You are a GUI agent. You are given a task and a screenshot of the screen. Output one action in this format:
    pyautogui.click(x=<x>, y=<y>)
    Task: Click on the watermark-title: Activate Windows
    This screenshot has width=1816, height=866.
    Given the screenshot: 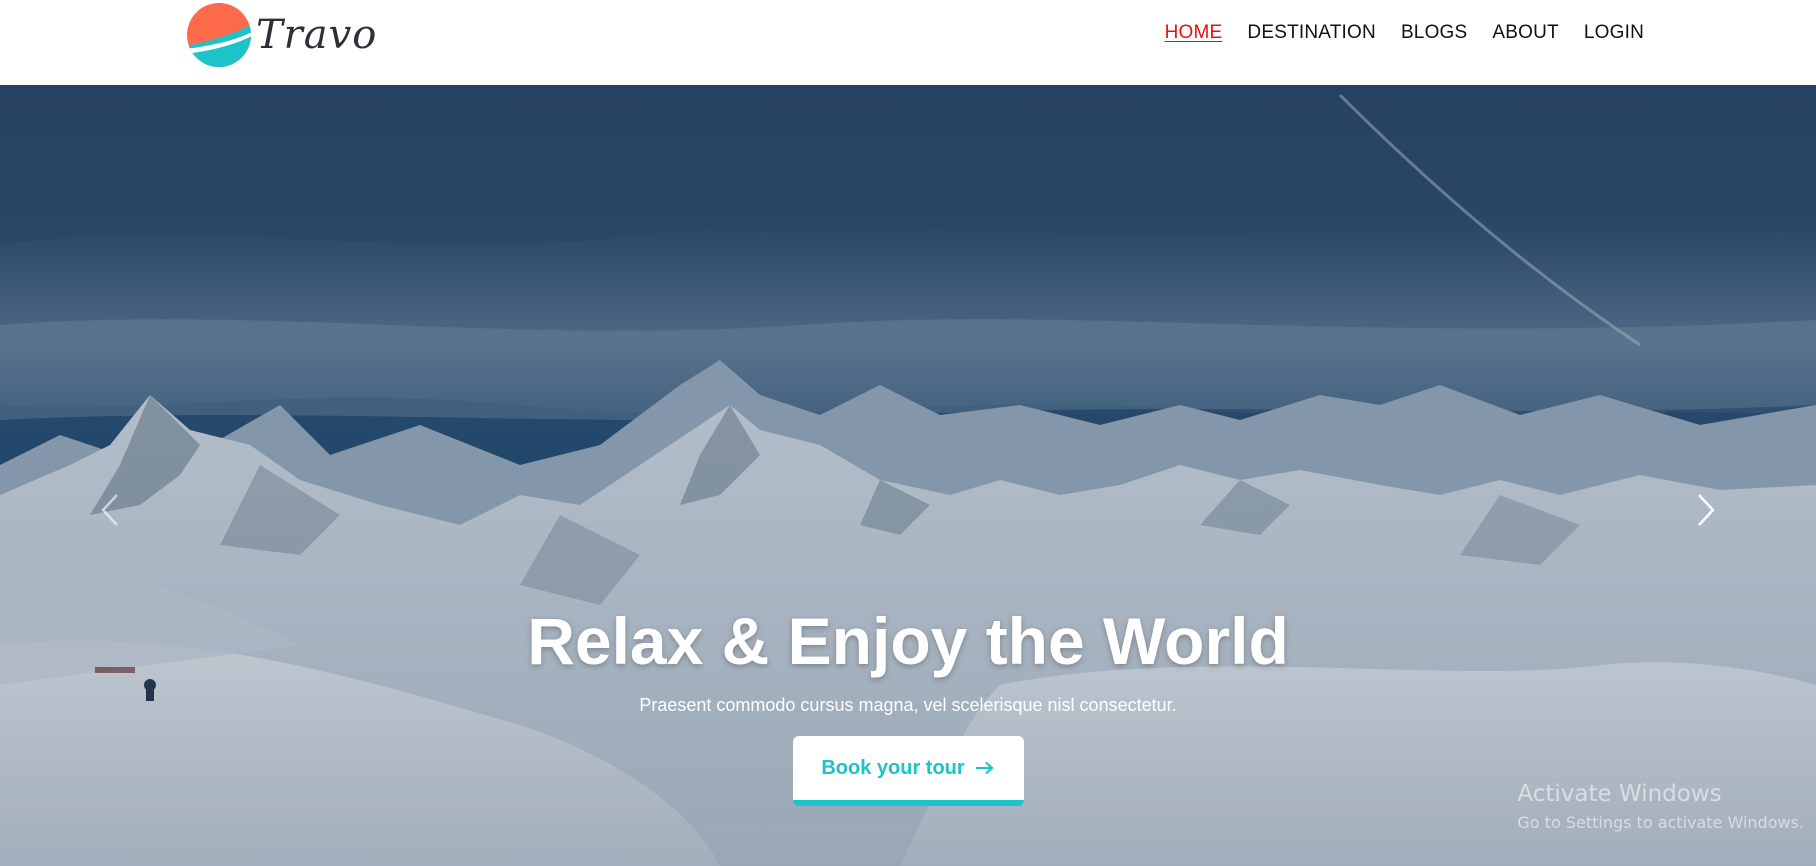 What is the action you would take?
    pyautogui.click(x=1619, y=794)
    